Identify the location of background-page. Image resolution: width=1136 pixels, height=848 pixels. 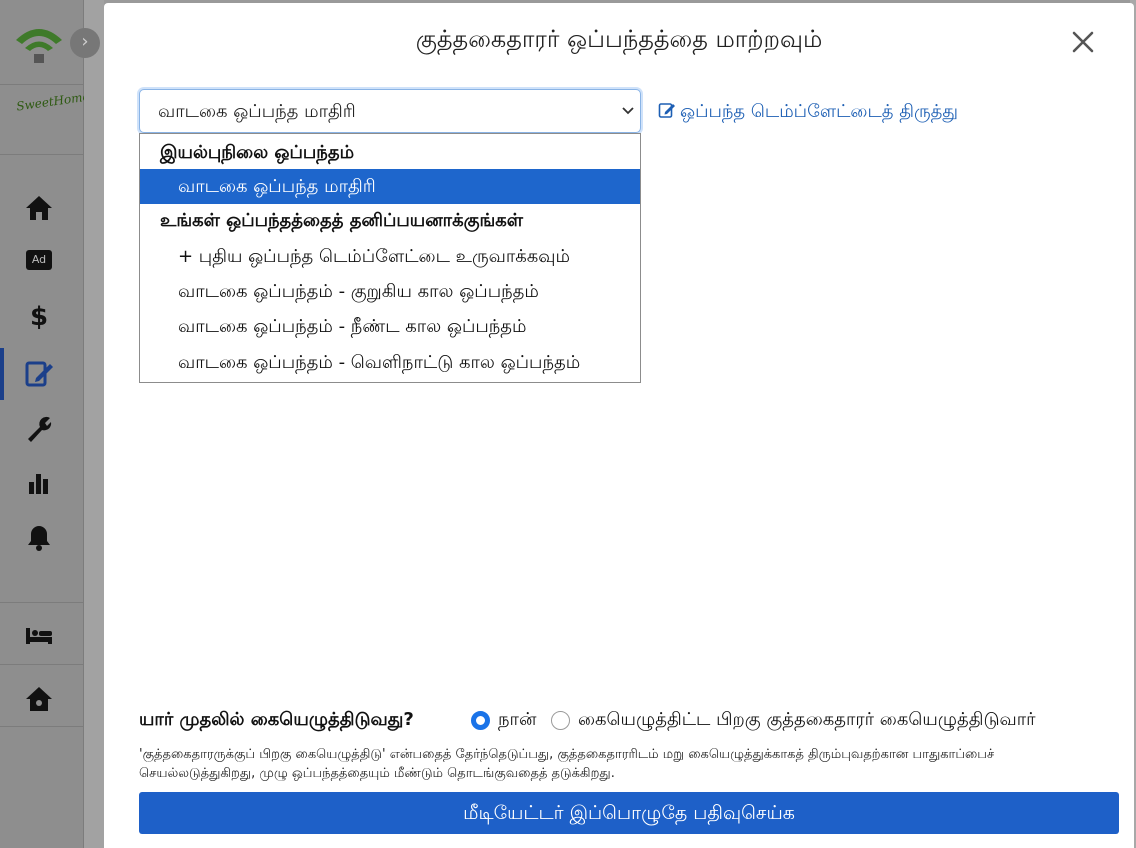
(94, 424).